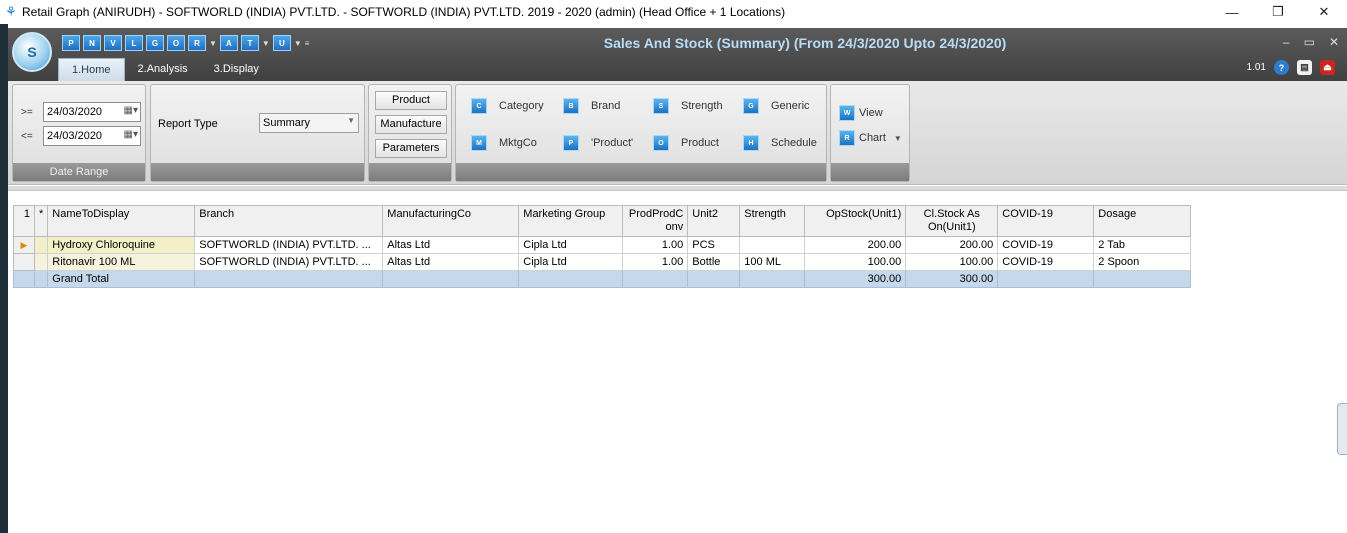  What do you see at coordinates (24, 262) in the screenshot?
I see `row-selector-cell` at bounding box center [24, 262].